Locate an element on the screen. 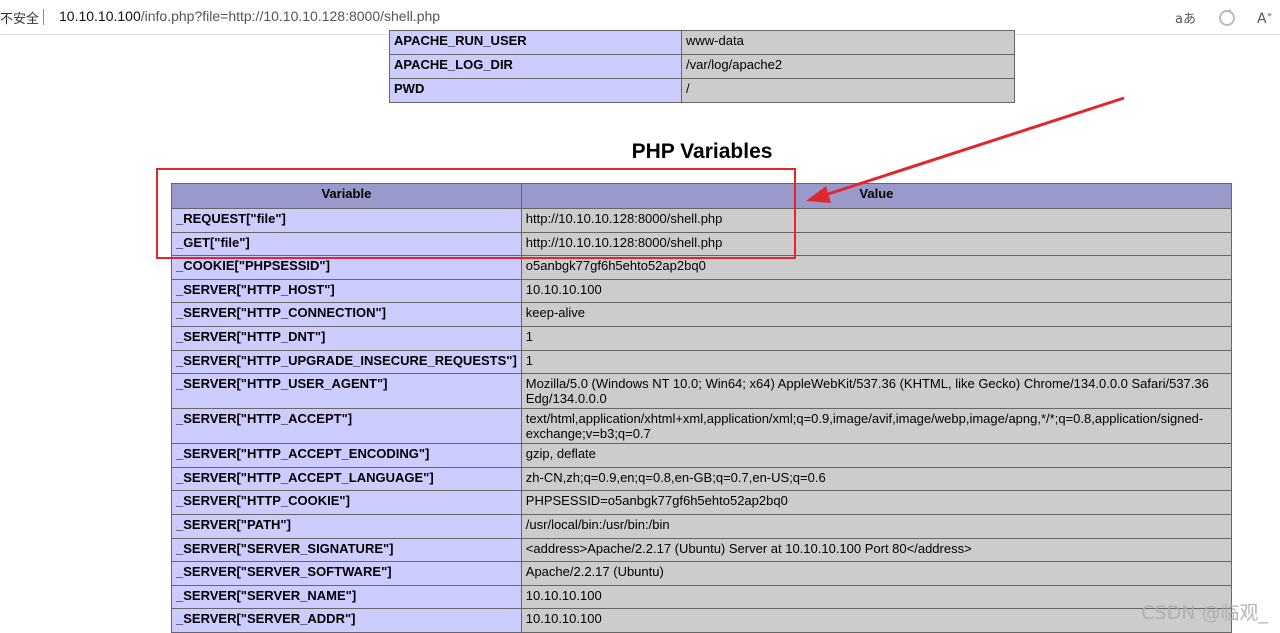 The image size is (1280, 633). variable-name-cell: _SERVER["HTTP_HOST"] is located at coordinates (346, 291).